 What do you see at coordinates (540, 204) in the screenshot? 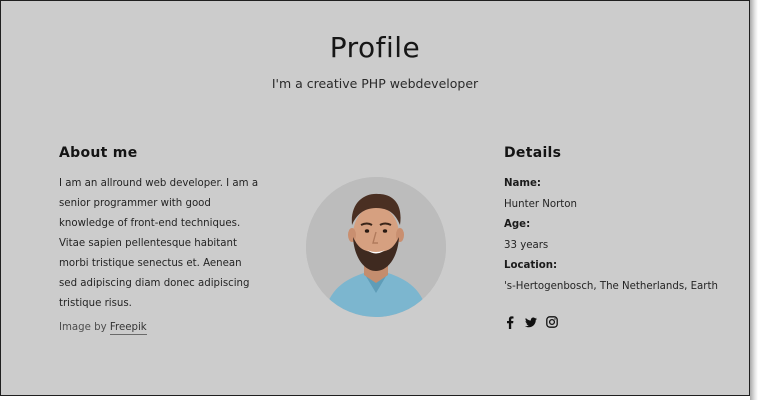
I see `name-value: Hunter Norton` at bounding box center [540, 204].